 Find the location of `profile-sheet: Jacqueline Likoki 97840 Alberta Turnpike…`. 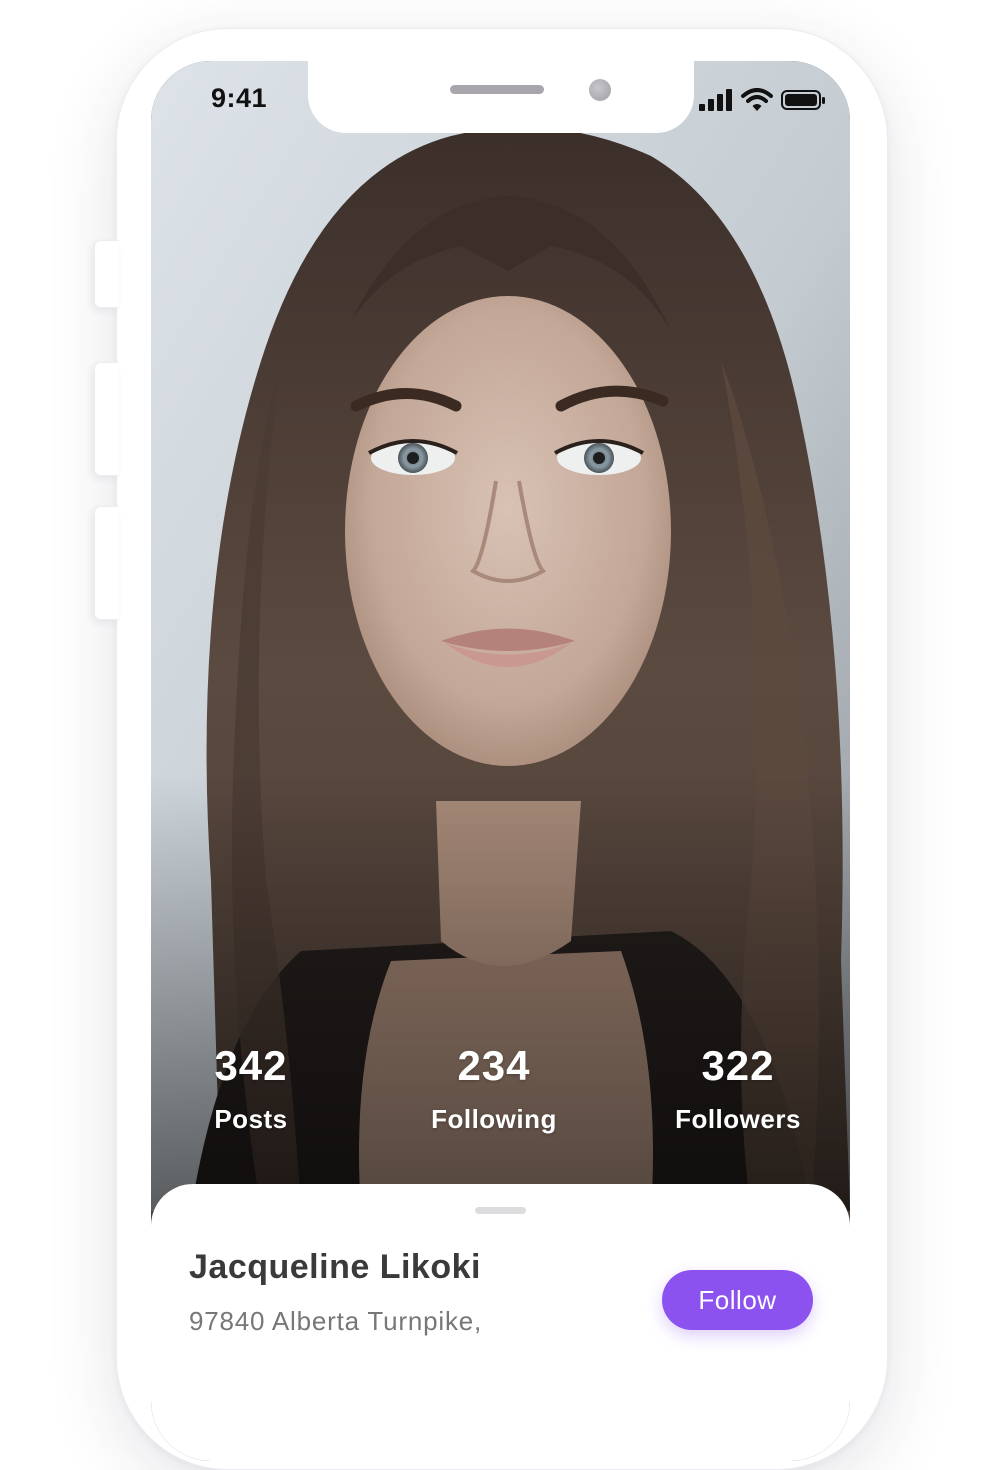

profile-sheet: Jacqueline Likoki 97840 Alberta Turnpike… is located at coordinates (500, 1322).